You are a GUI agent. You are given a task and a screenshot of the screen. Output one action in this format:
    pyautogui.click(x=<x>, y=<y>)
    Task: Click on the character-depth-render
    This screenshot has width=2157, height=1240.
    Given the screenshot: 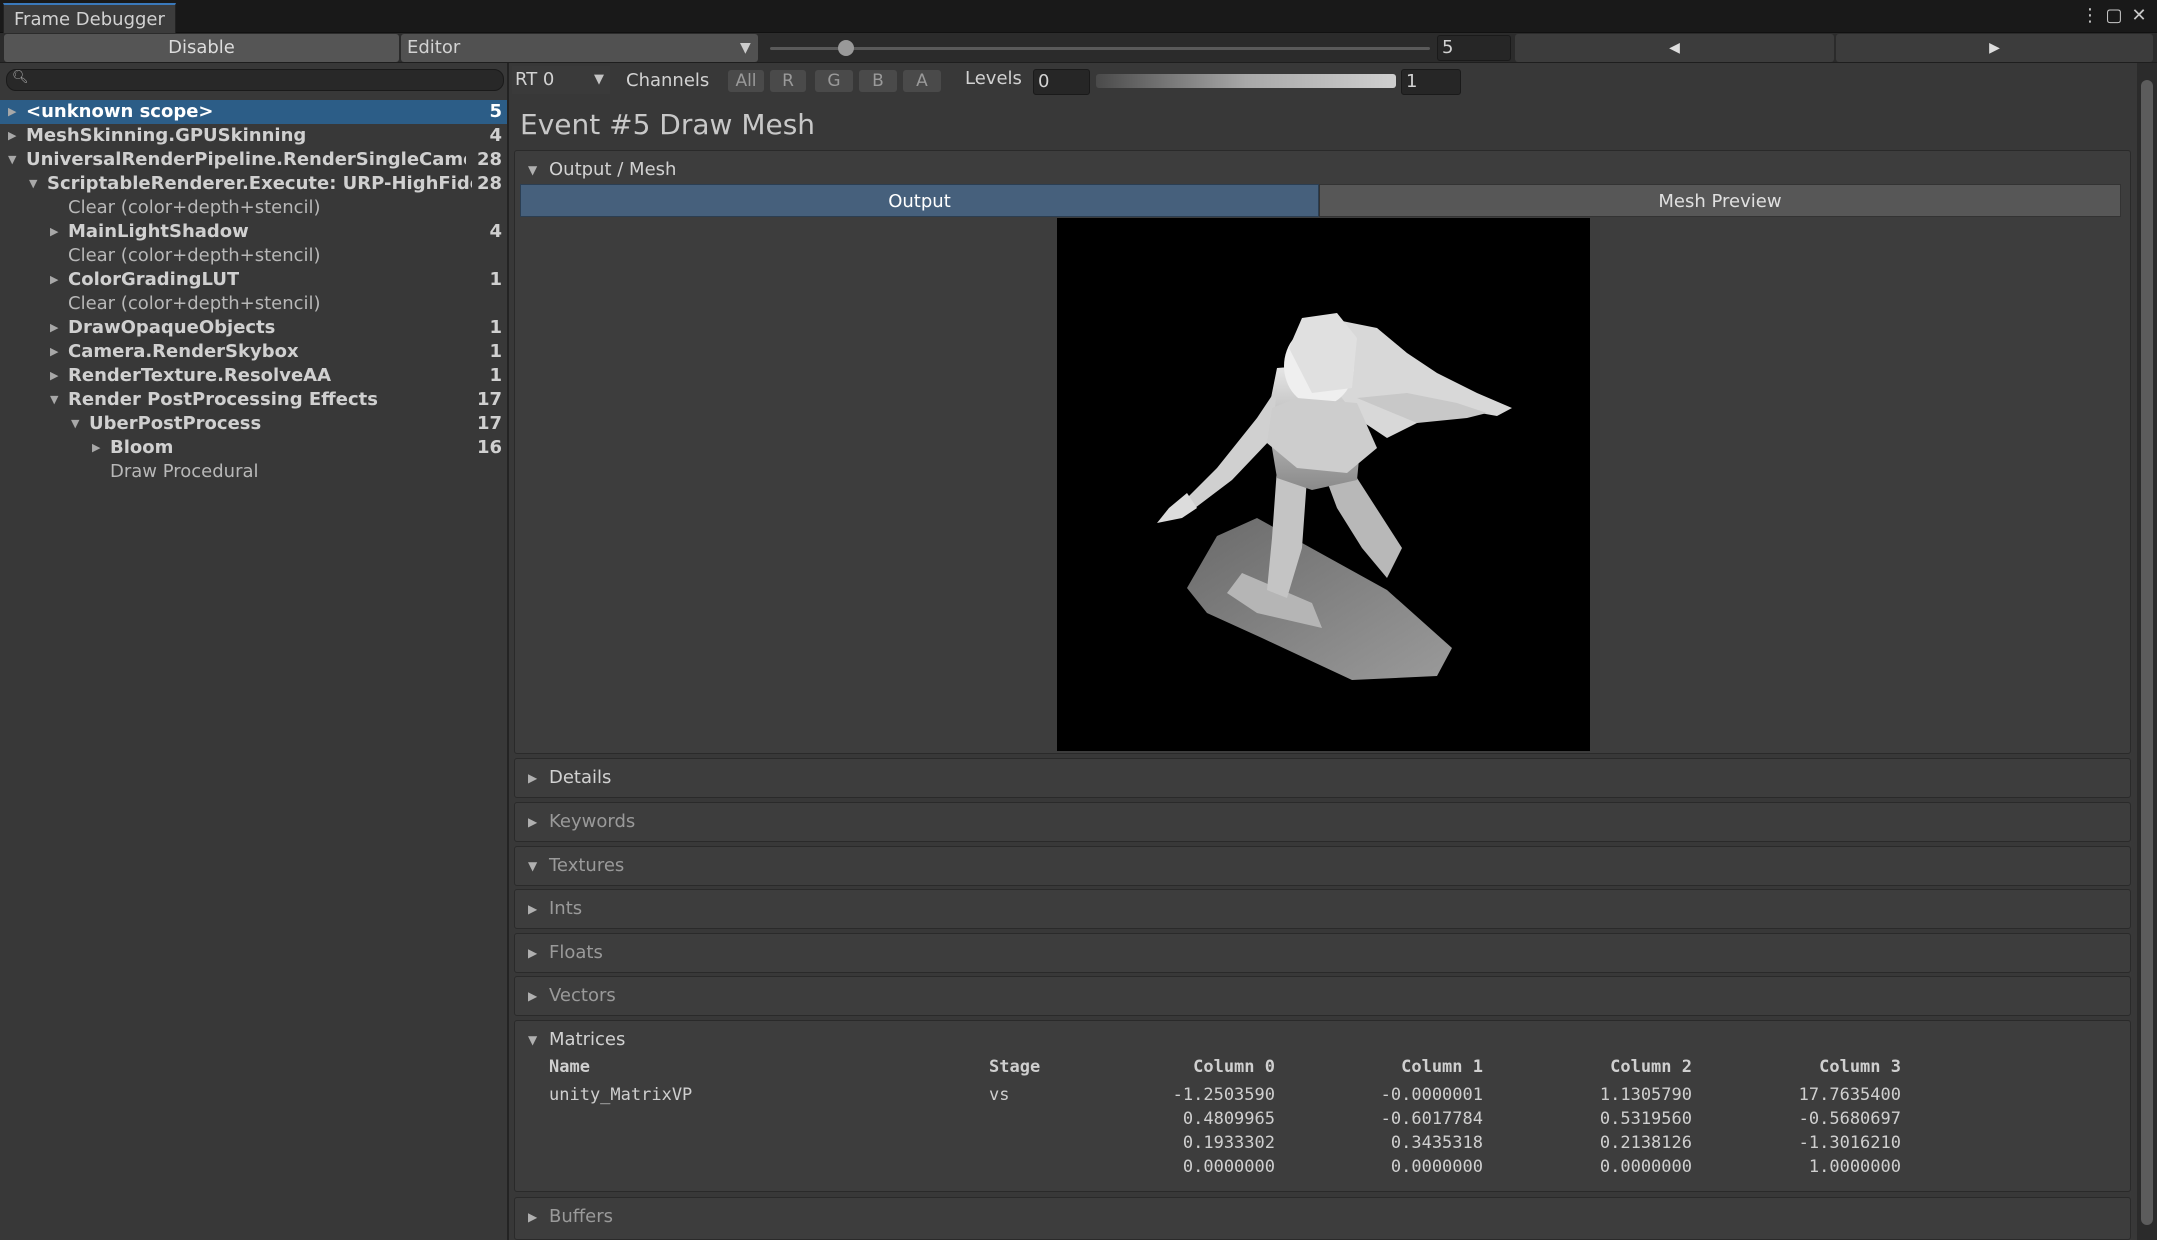 What is the action you would take?
    pyautogui.click(x=1334, y=496)
    